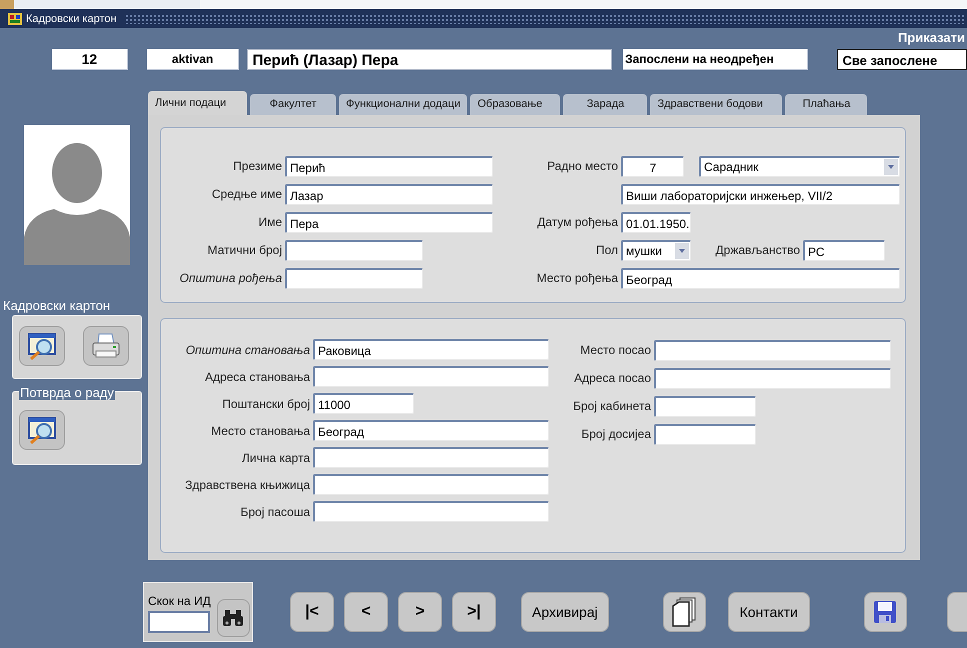  Describe the element at coordinates (266, 403) in the screenshot. I see `field-label: Поштански број` at that location.